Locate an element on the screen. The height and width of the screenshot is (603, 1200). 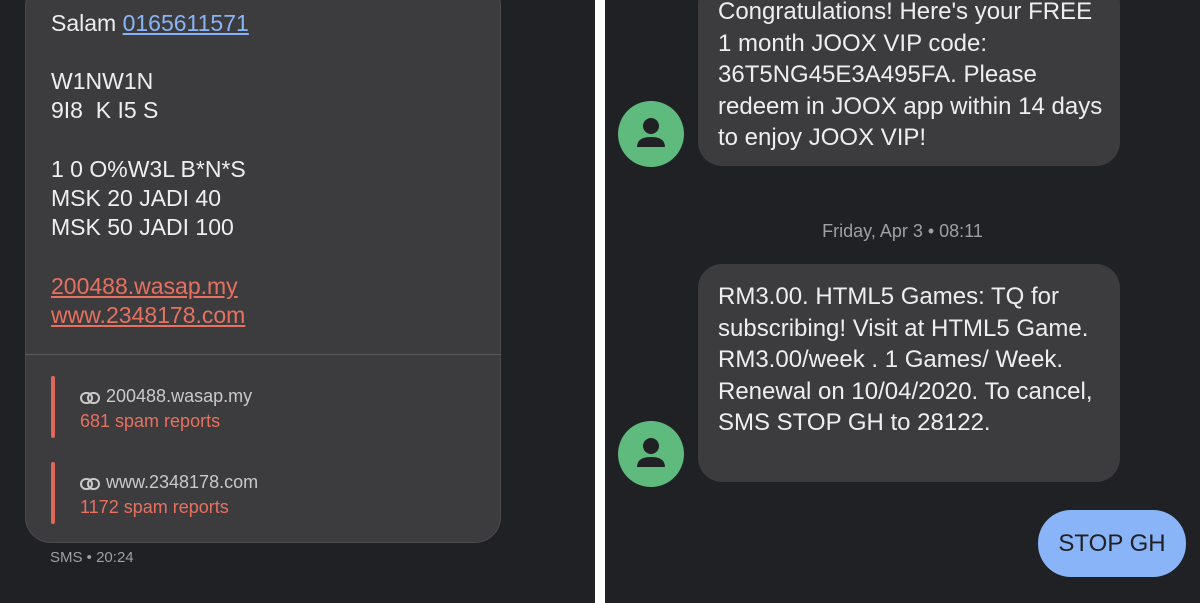
message-line: 1 0 O%W3L B*N*S is located at coordinates (148, 169).